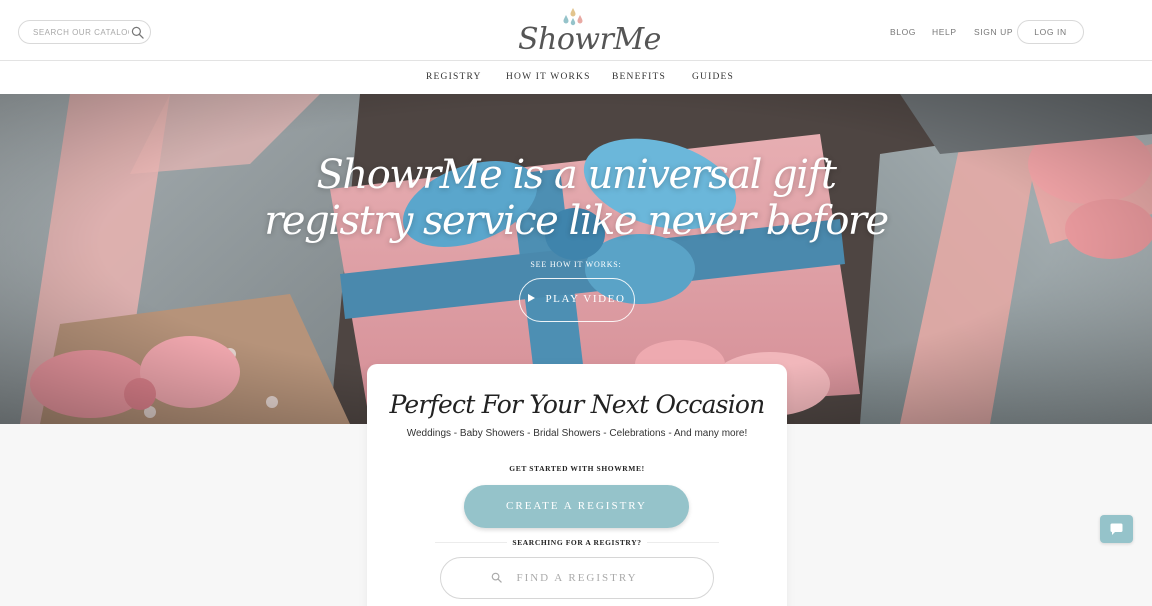 This screenshot has height=606, width=1152. I want to click on main-nav: REGISTRY HOW IT WORKS BENEFITS GUIDES, so click(576, 77).